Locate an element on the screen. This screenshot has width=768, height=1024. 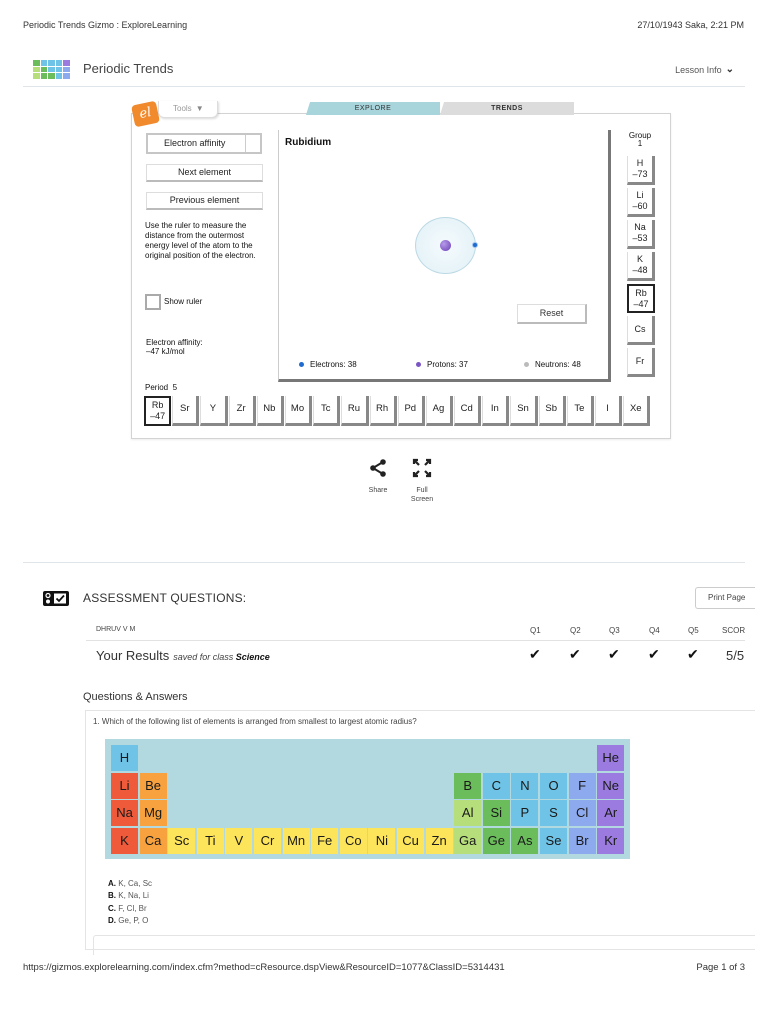
group-element-fr: Fr is located at coordinates (641, 362).